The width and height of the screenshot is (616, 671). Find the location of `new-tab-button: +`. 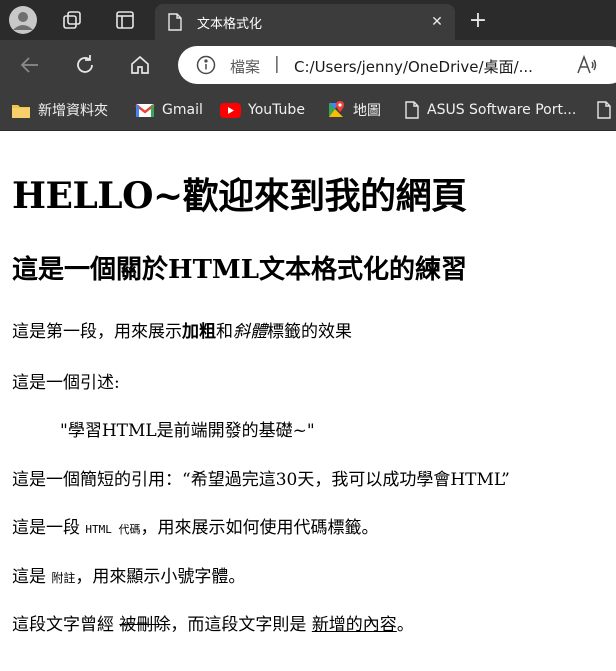

new-tab-button: + is located at coordinates (478, 20).